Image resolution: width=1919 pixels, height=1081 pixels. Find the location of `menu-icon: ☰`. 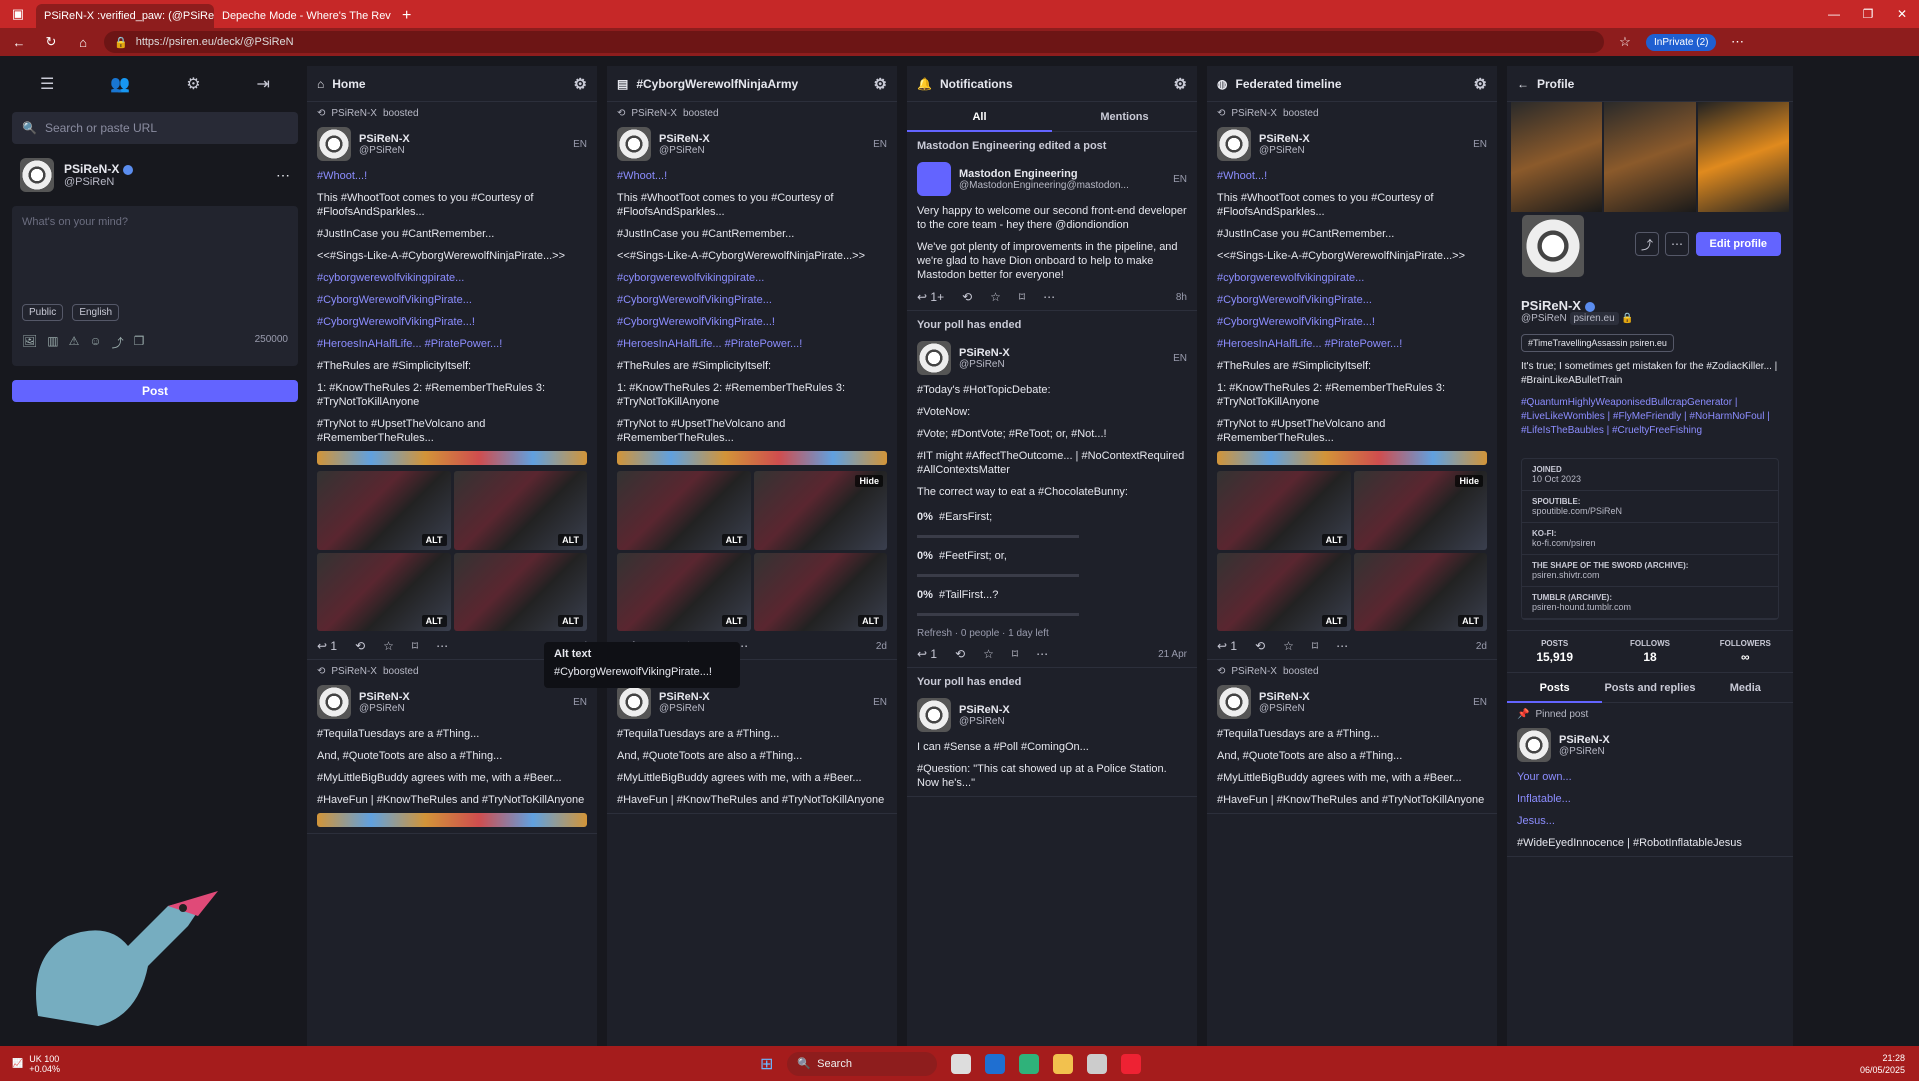

menu-icon: ☰ is located at coordinates (47, 84).